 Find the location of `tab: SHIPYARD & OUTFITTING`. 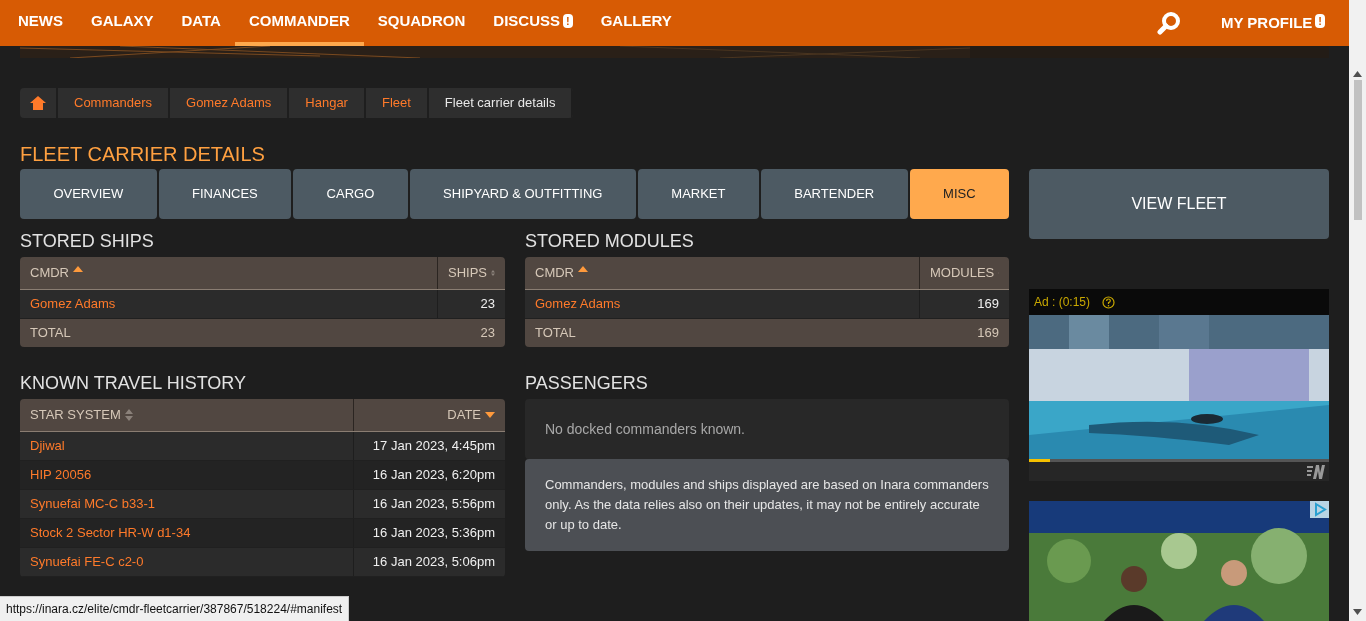

tab: SHIPYARD & OUTFITTING is located at coordinates (522, 194).